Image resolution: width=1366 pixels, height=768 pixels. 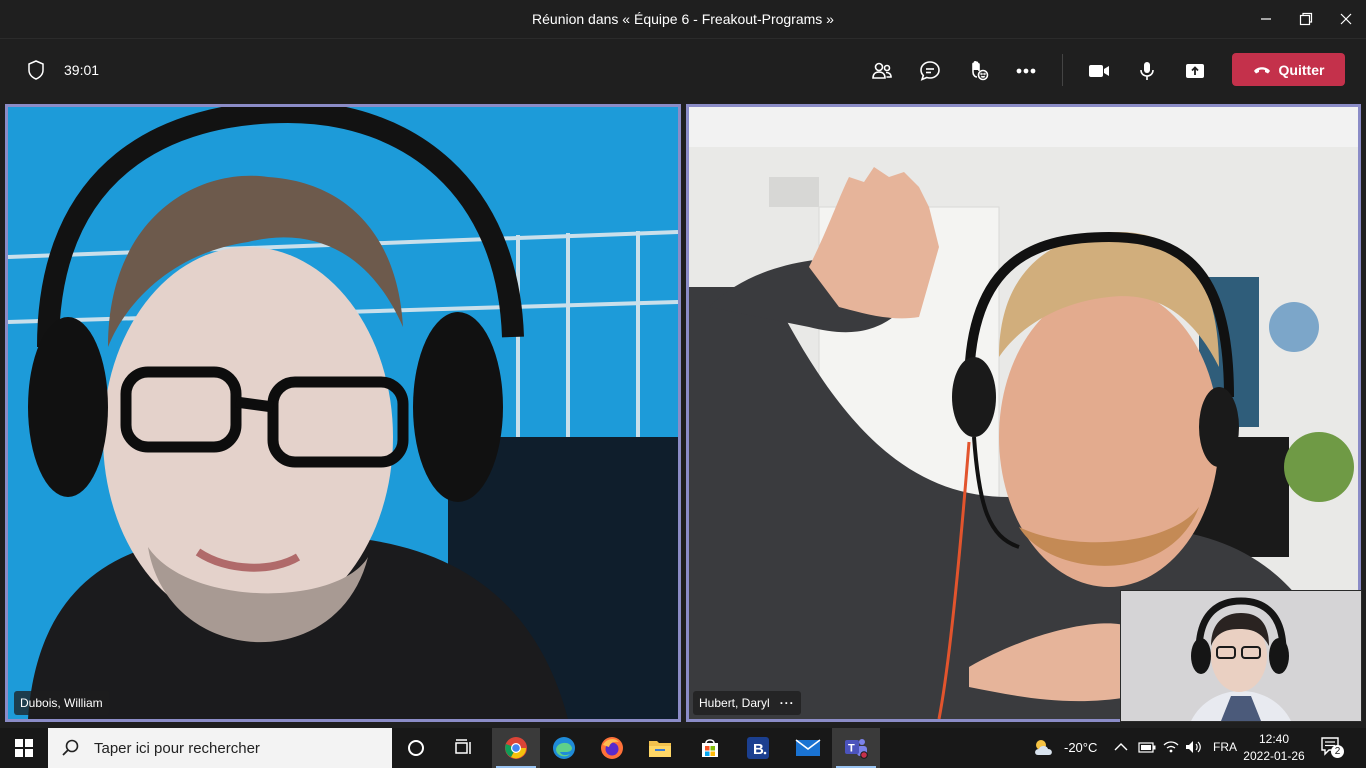 I want to click on chat-button, so click(x=930, y=71).